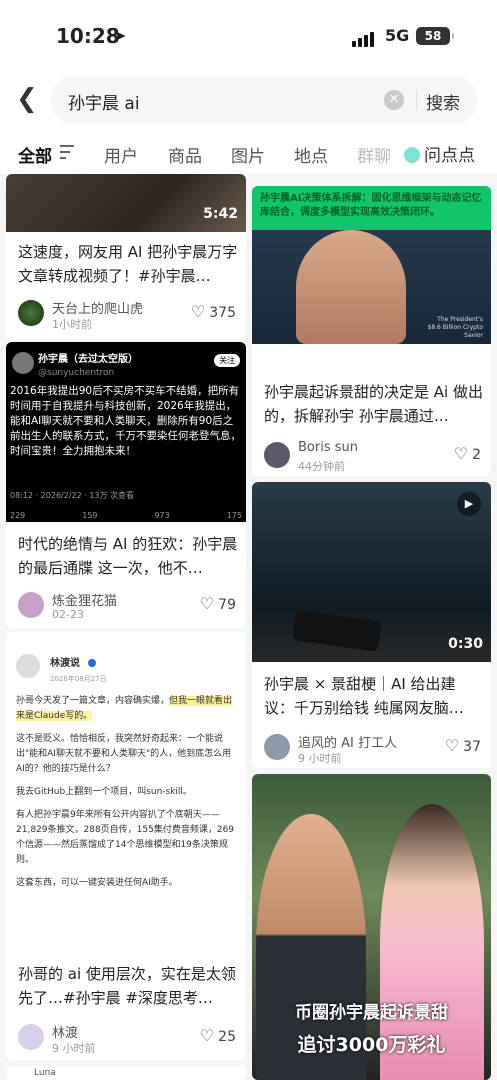 Image resolution: width=497 pixels, height=1080 pixels. Describe the element at coordinates (185, 154) in the screenshot. I see `tab-goods: 商品` at that location.